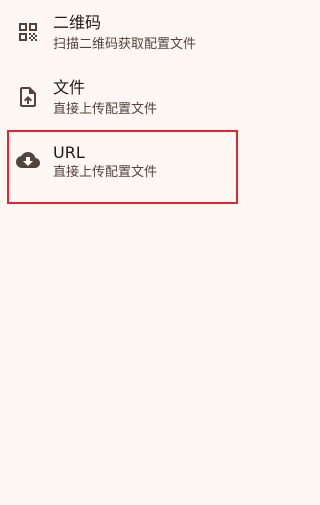 The height and width of the screenshot is (505, 320). Describe the element at coordinates (69, 87) in the screenshot. I see `option-title: 文件` at that location.